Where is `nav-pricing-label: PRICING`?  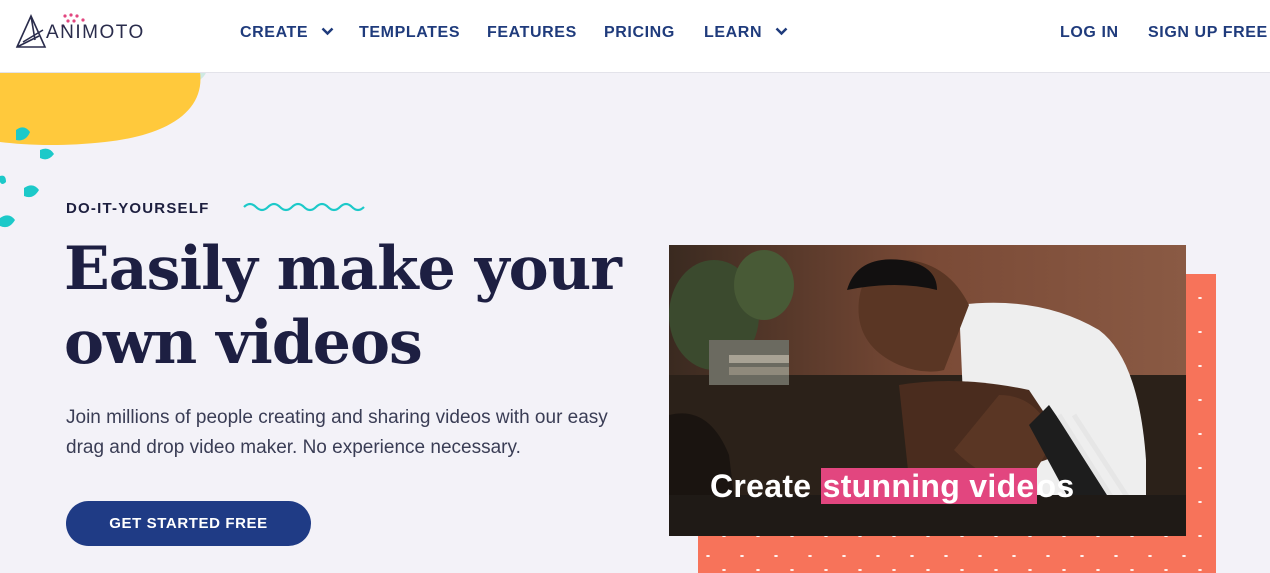 nav-pricing-label: PRICING is located at coordinates (639, 32).